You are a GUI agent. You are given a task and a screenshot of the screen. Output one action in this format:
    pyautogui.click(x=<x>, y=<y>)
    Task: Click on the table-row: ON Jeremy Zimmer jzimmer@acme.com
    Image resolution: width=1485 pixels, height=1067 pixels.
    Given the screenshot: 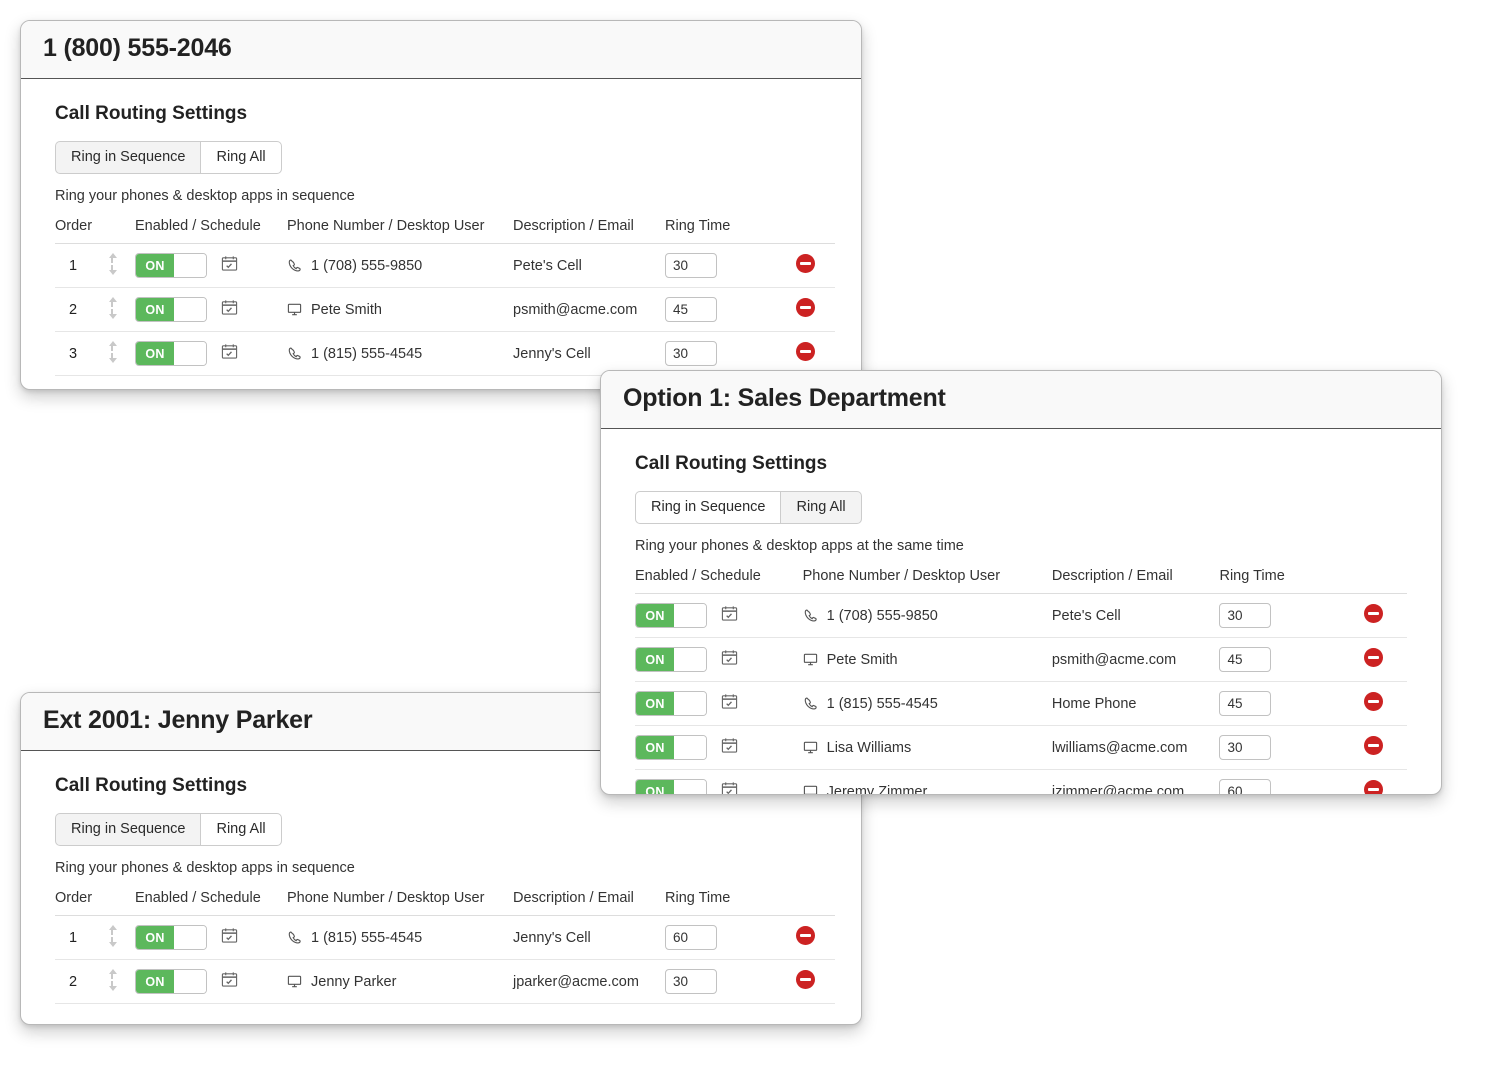 What is the action you would take?
    pyautogui.click(x=1021, y=781)
    